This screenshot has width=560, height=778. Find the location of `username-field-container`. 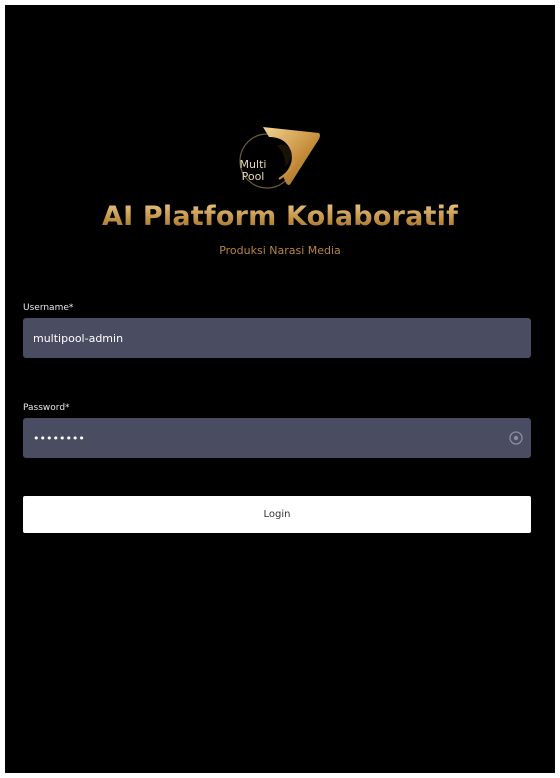

username-field-container is located at coordinates (277, 338).